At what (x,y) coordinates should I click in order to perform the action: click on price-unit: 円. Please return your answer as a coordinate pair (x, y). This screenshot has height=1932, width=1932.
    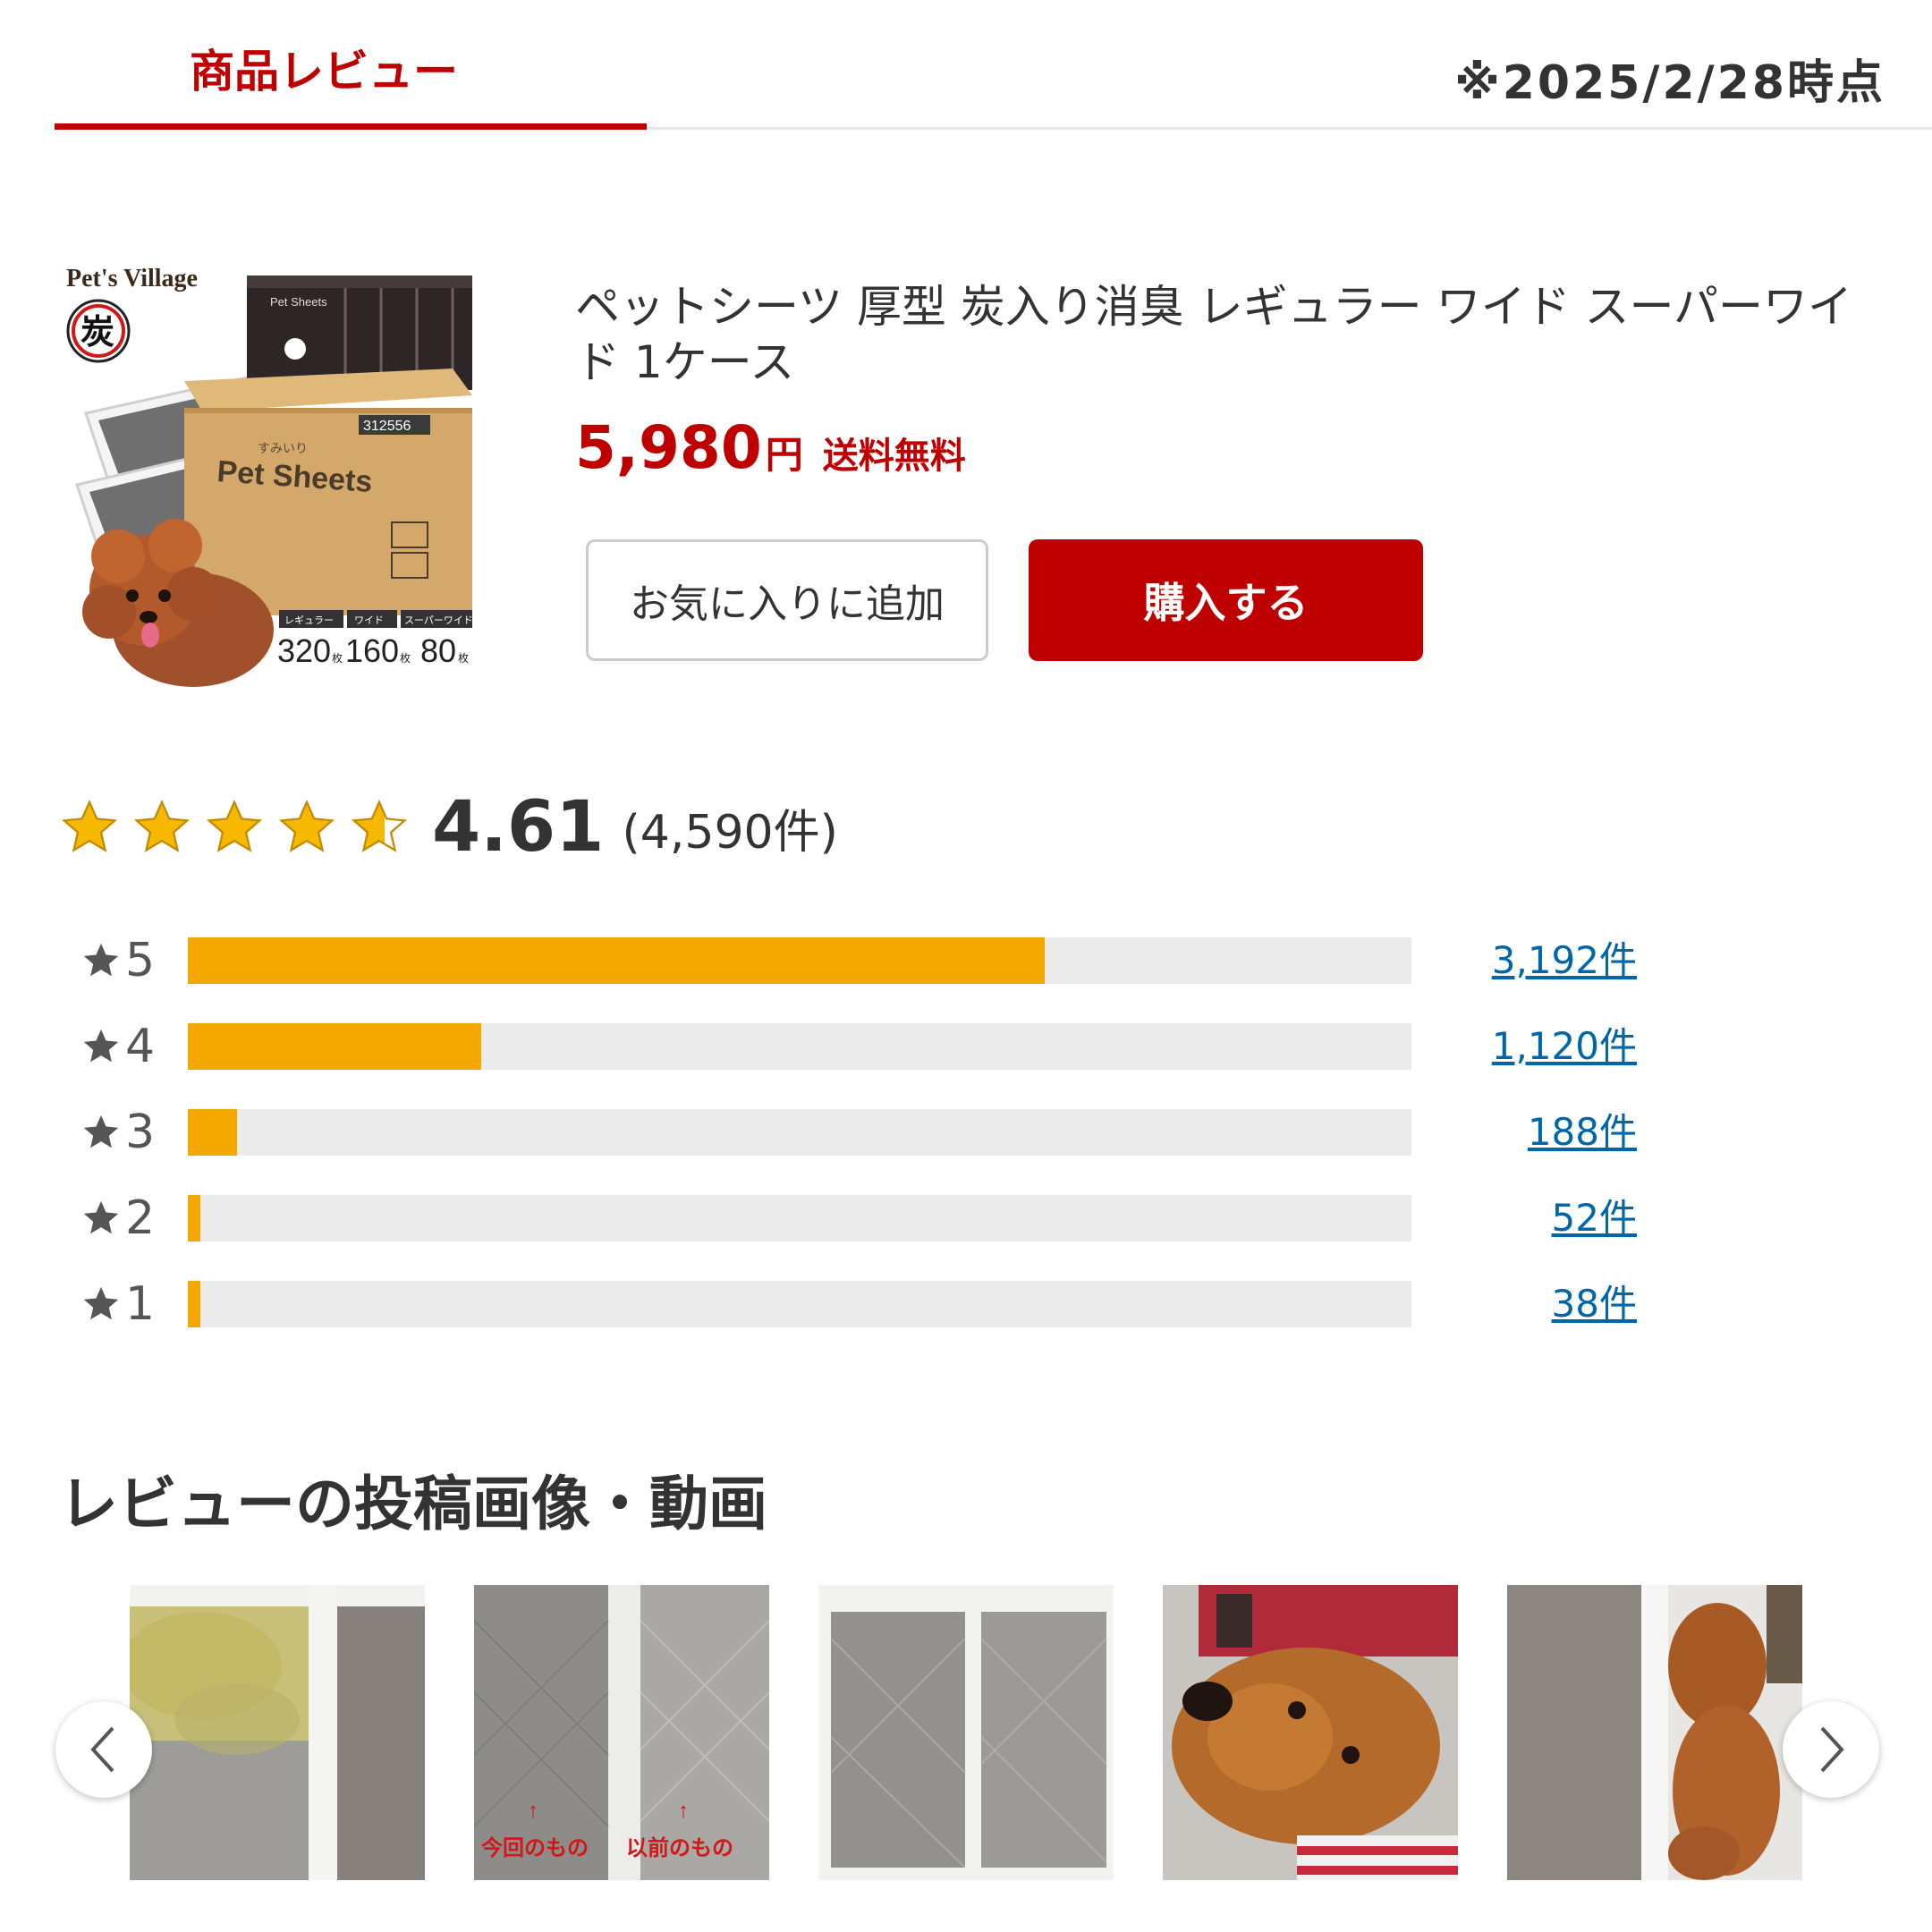
    Looking at the image, I should click on (784, 455).